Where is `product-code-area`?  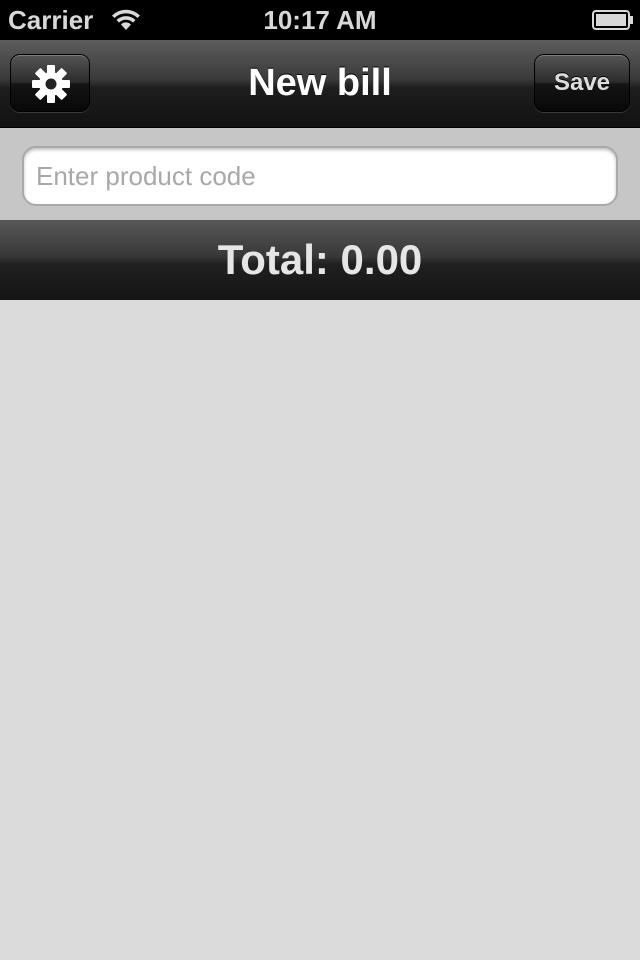 product-code-area is located at coordinates (320, 174).